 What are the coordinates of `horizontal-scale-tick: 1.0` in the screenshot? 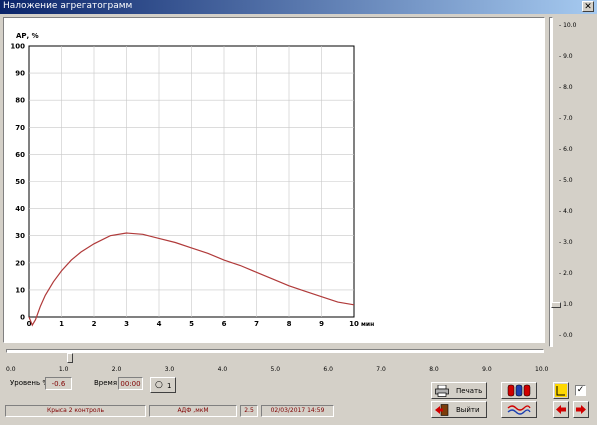 It's located at (63, 369).